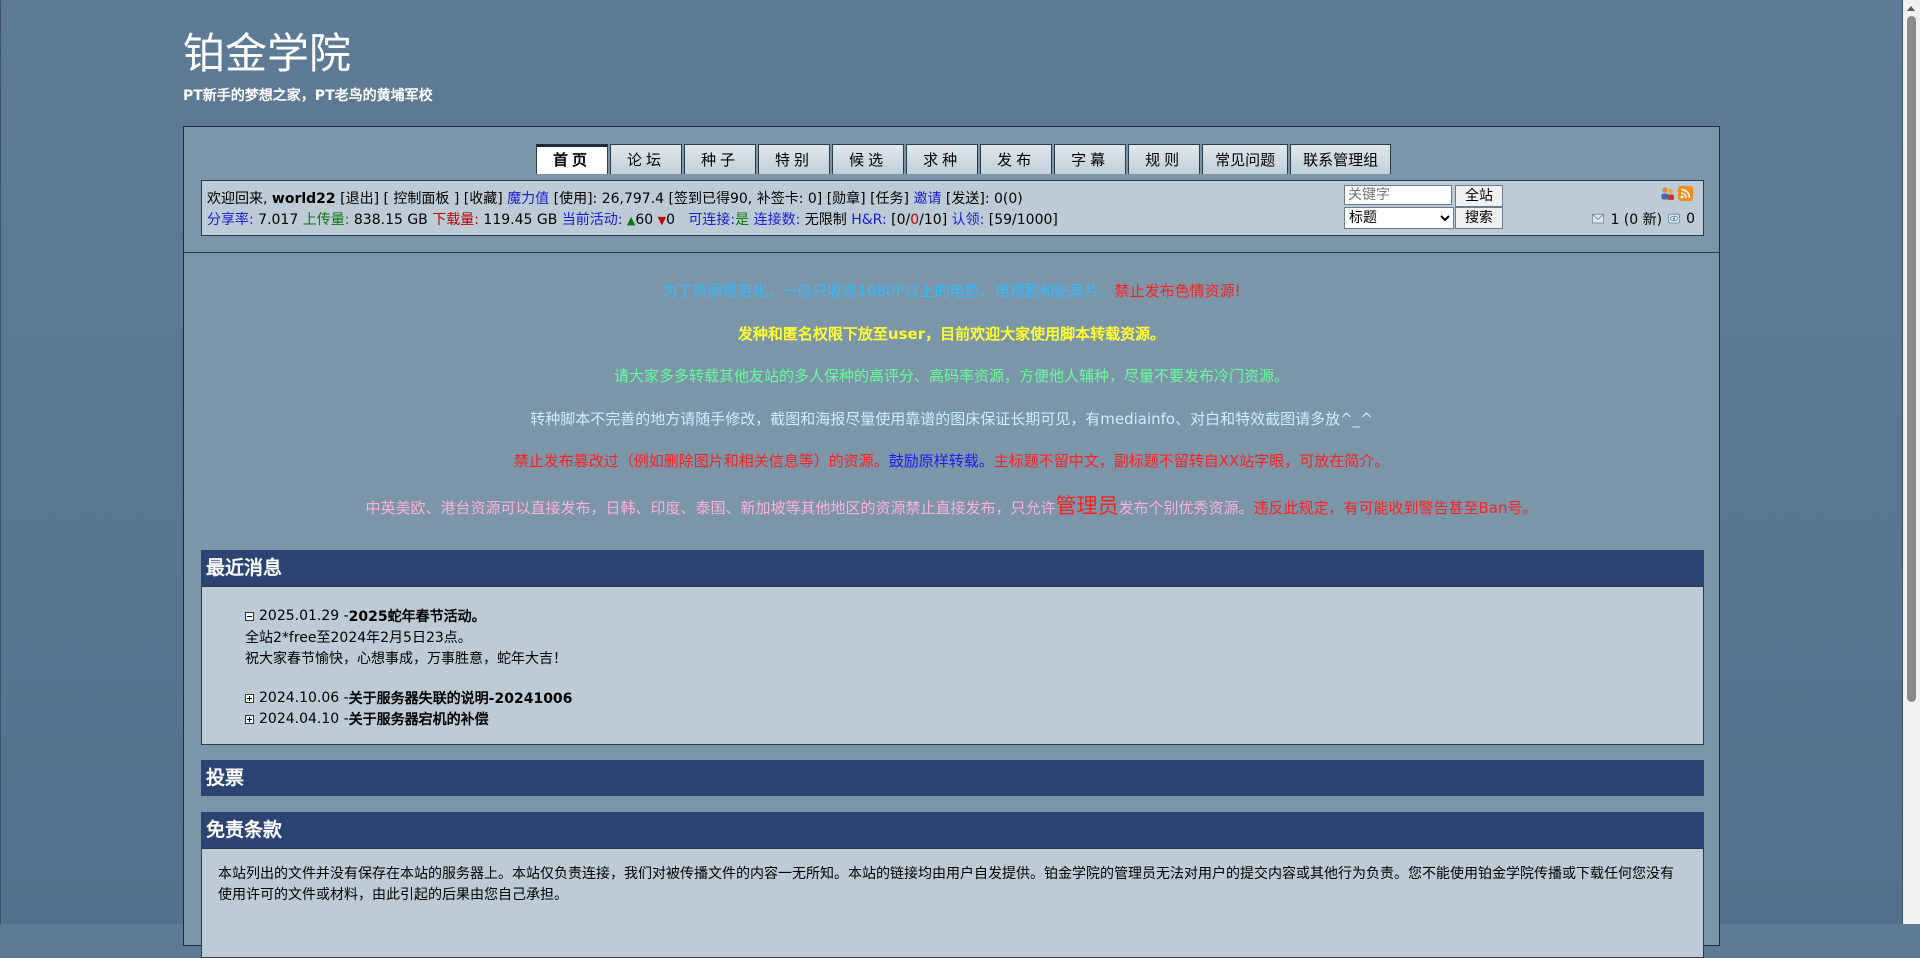 The height and width of the screenshot is (958, 1920). What do you see at coordinates (365, 616) in the screenshot?
I see `news-item: 2025.01.29 - 2025蛇年春节活动。` at bounding box center [365, 616].